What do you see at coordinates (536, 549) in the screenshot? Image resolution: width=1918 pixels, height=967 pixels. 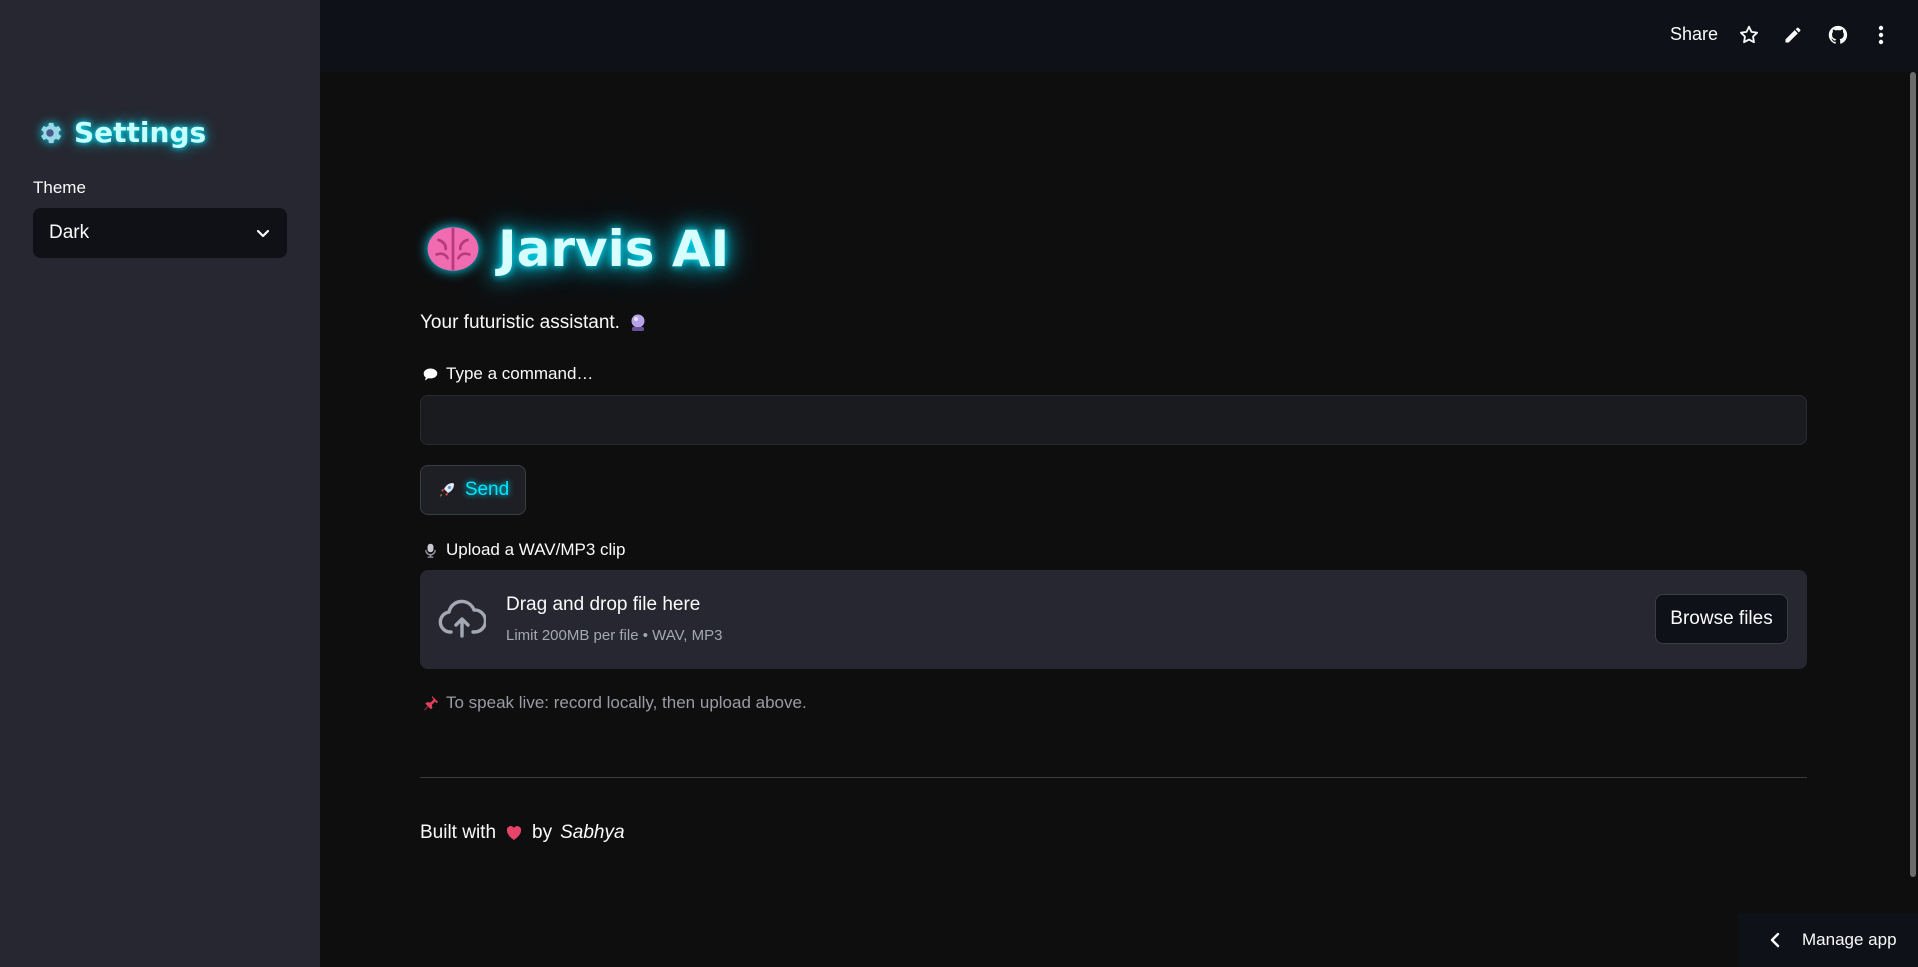 I see `upload-label-text: Upload a WAV/MP3 clip` at bounding box center [536, 549].